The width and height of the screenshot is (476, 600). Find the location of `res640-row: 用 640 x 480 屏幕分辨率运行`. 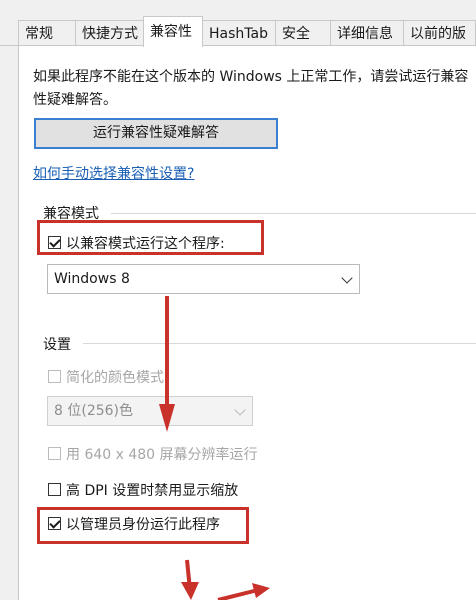

res640-row: 用 640 x 480 屏幕分辨率运行 is located at coordinates (153, 454).